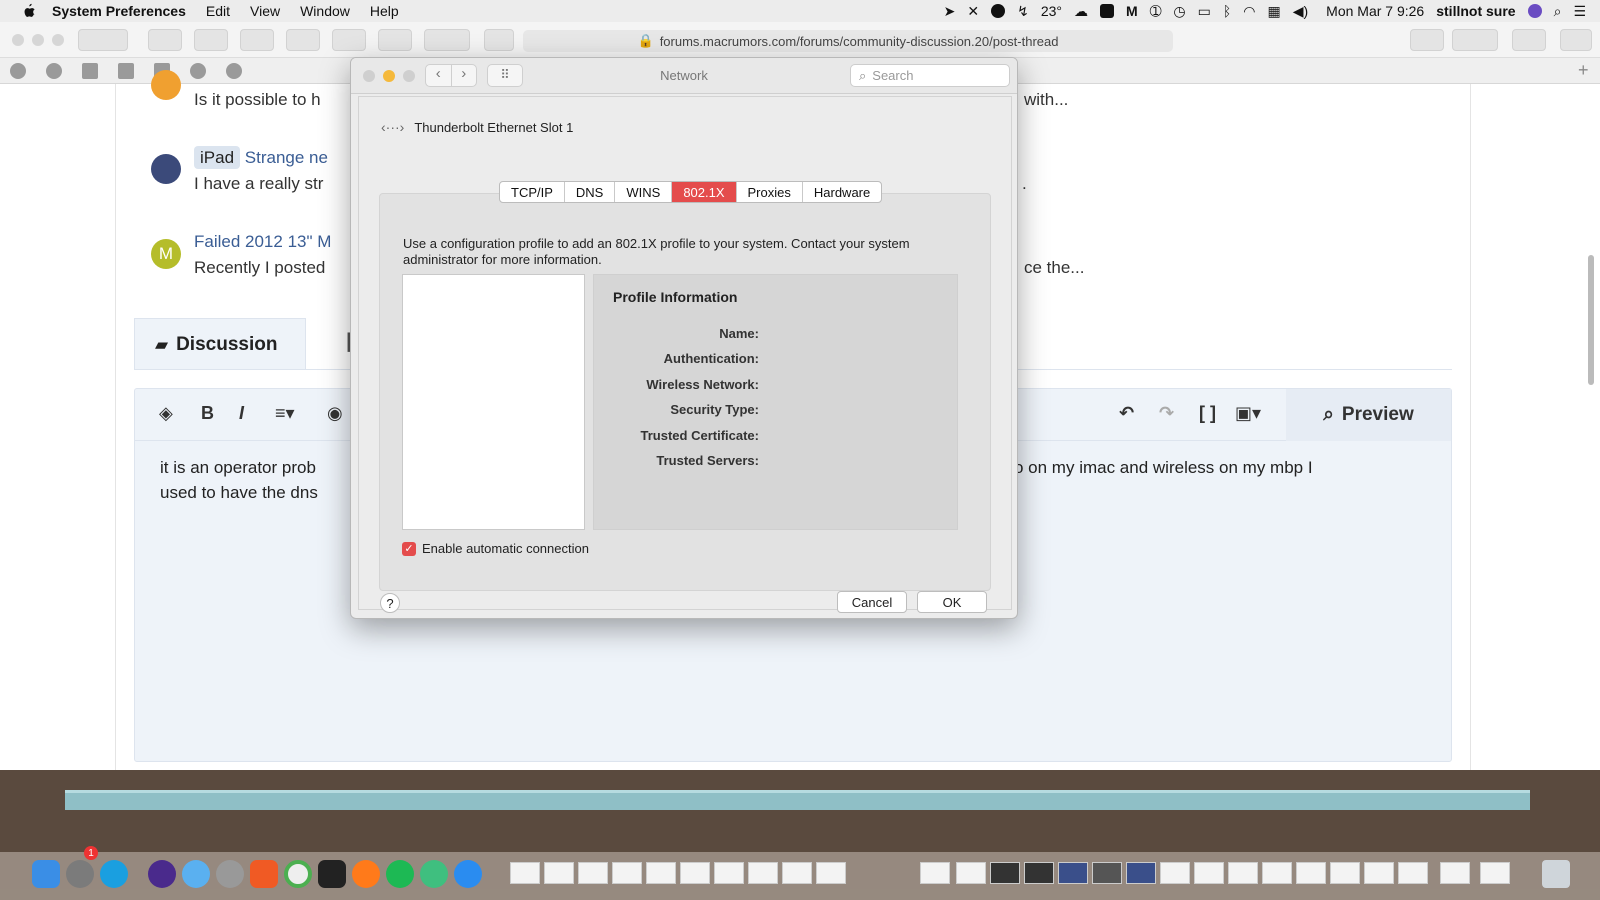 The image size is (1600, 900). I want to click on thread-title: Strange ne, so click(286, 157).